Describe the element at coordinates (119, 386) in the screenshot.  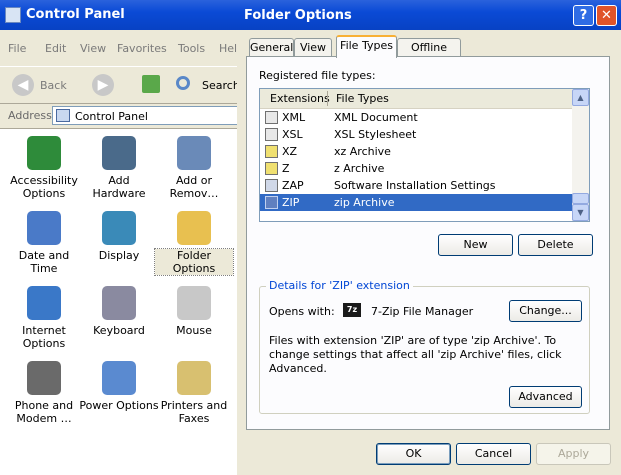
I see `item-power-options: Power Options` at that location.